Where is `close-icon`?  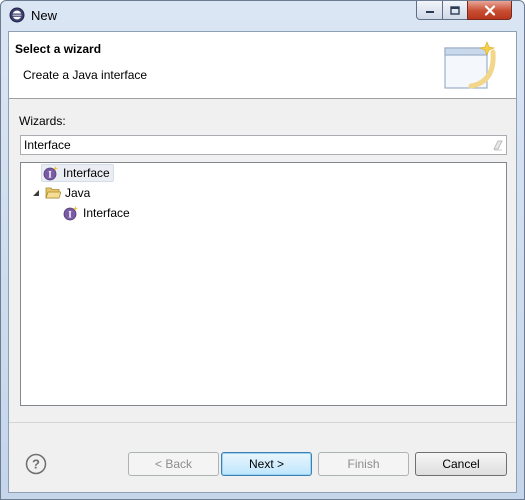
close-icon is located at coordinates (489, 10).